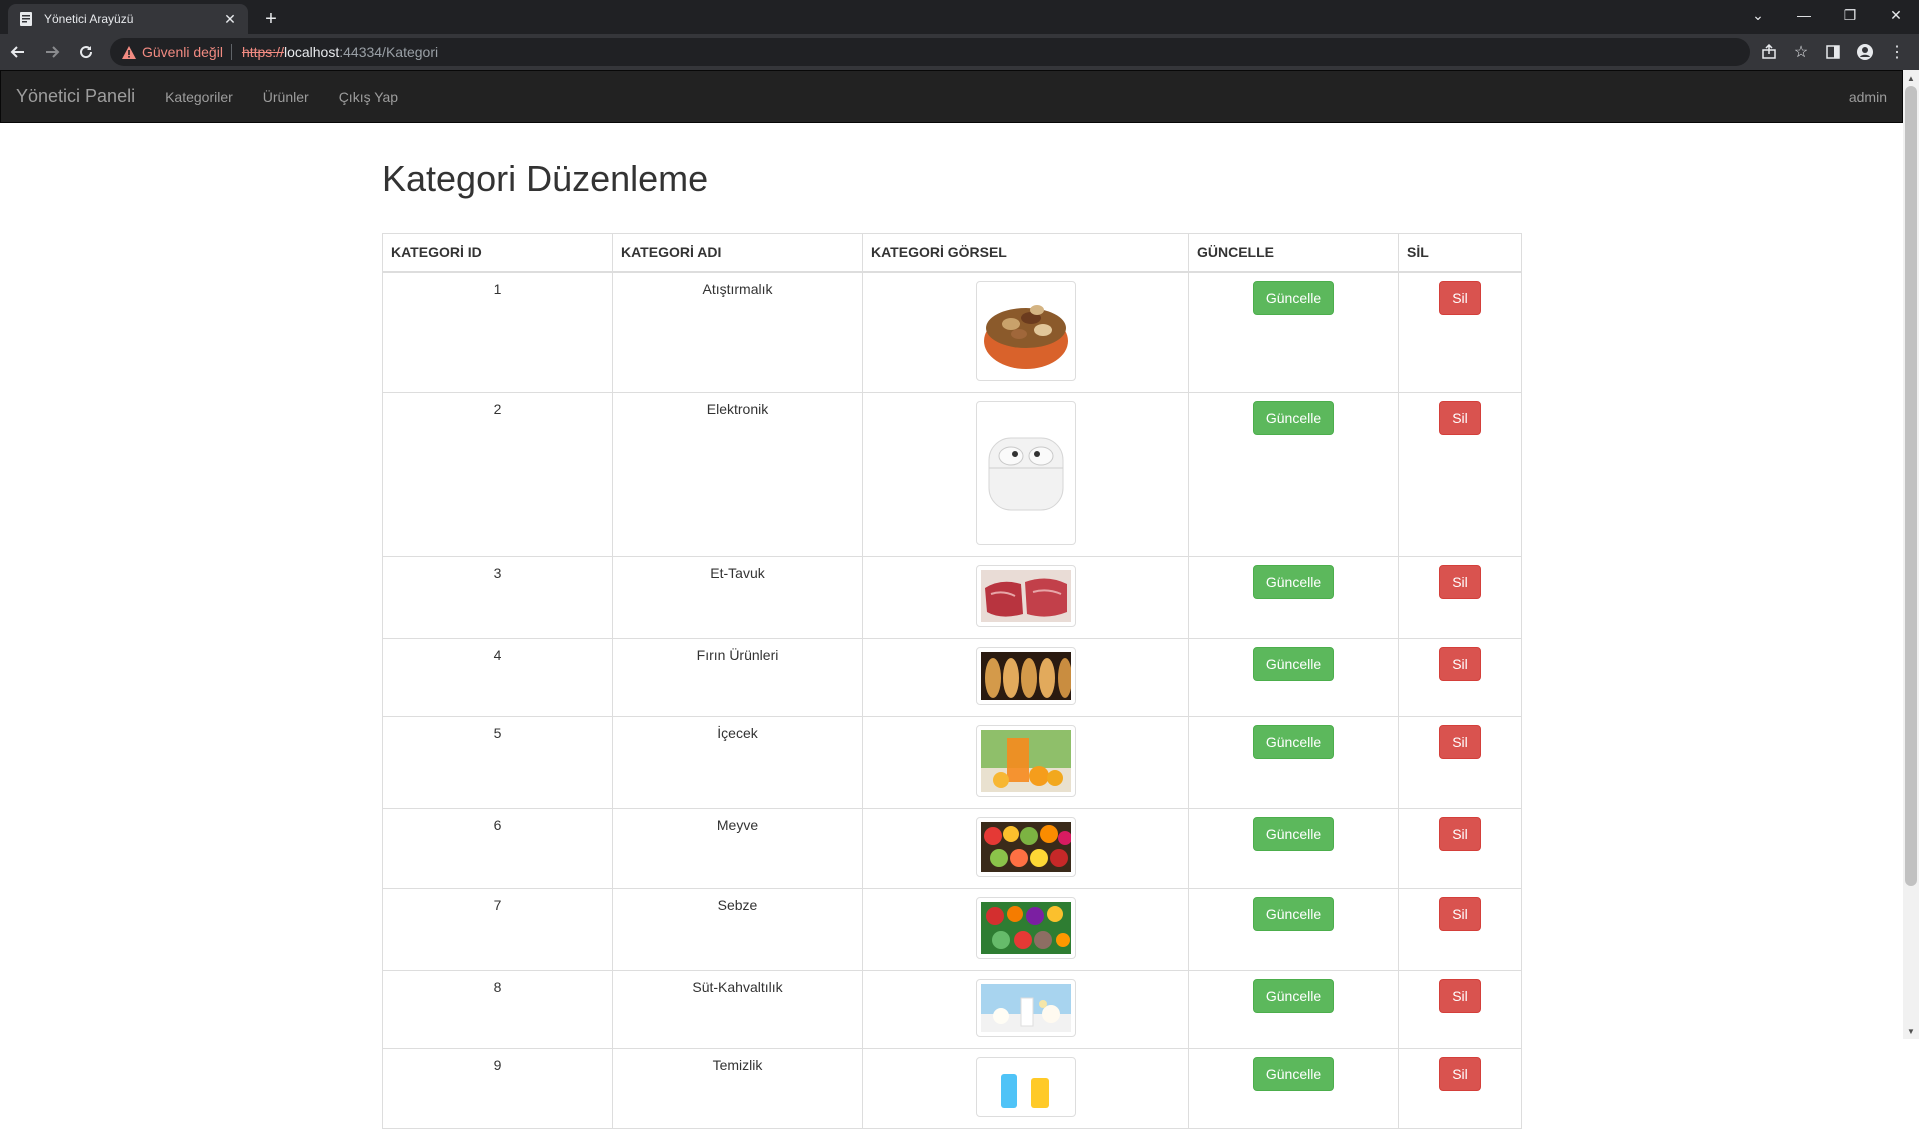 This screenshot has height=1129, width=1919. Describe the element at coordinates (286, 97) in the screenshot. I see `nav-link-products: Ürünler` at that location.